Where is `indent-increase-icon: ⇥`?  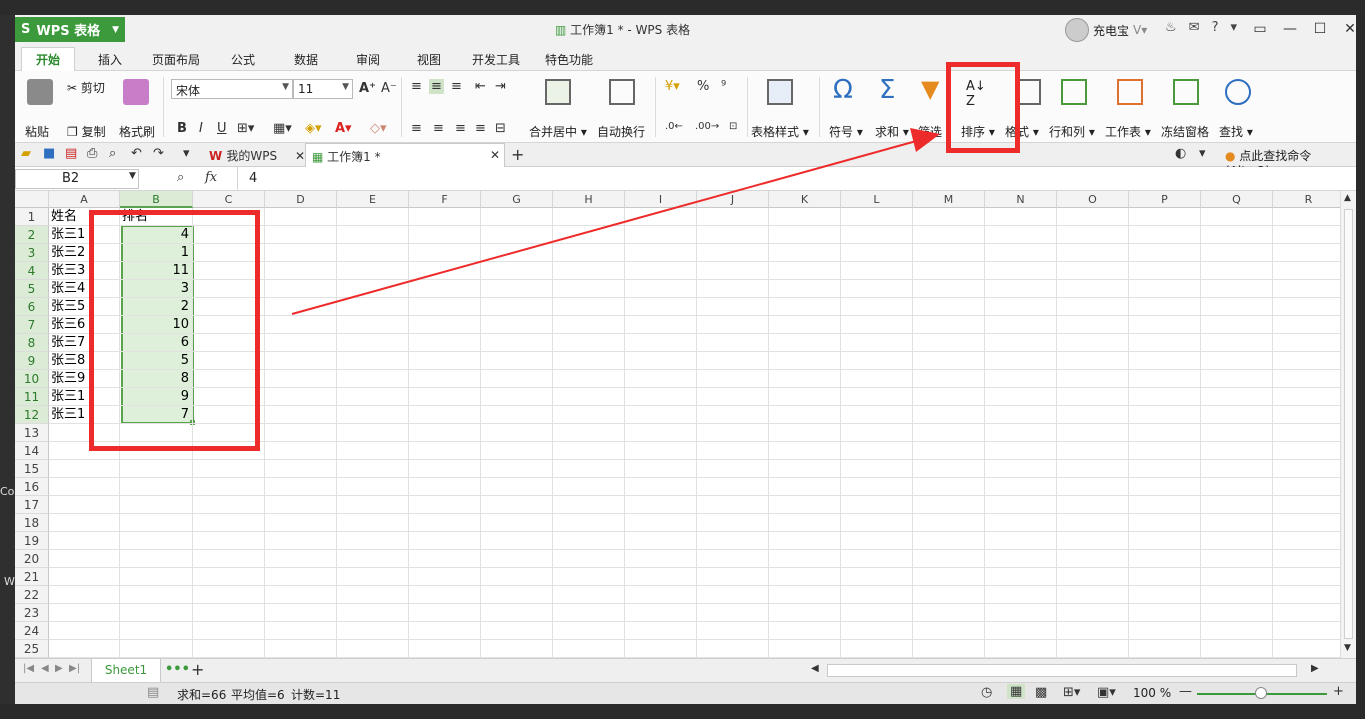
indent-increase-icon: ⇥ is located at coordinates (500, 86).